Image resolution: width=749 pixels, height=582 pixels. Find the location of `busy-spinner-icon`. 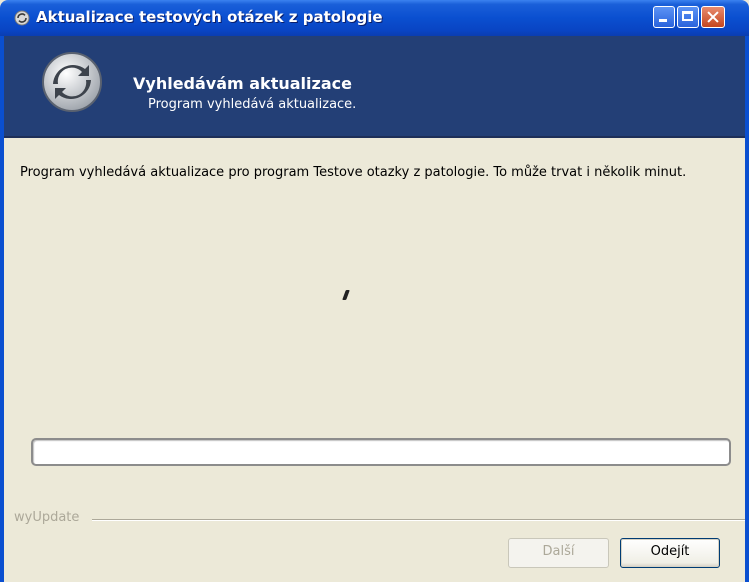

busy-spinner-icon is located at coordinates (346, 295).